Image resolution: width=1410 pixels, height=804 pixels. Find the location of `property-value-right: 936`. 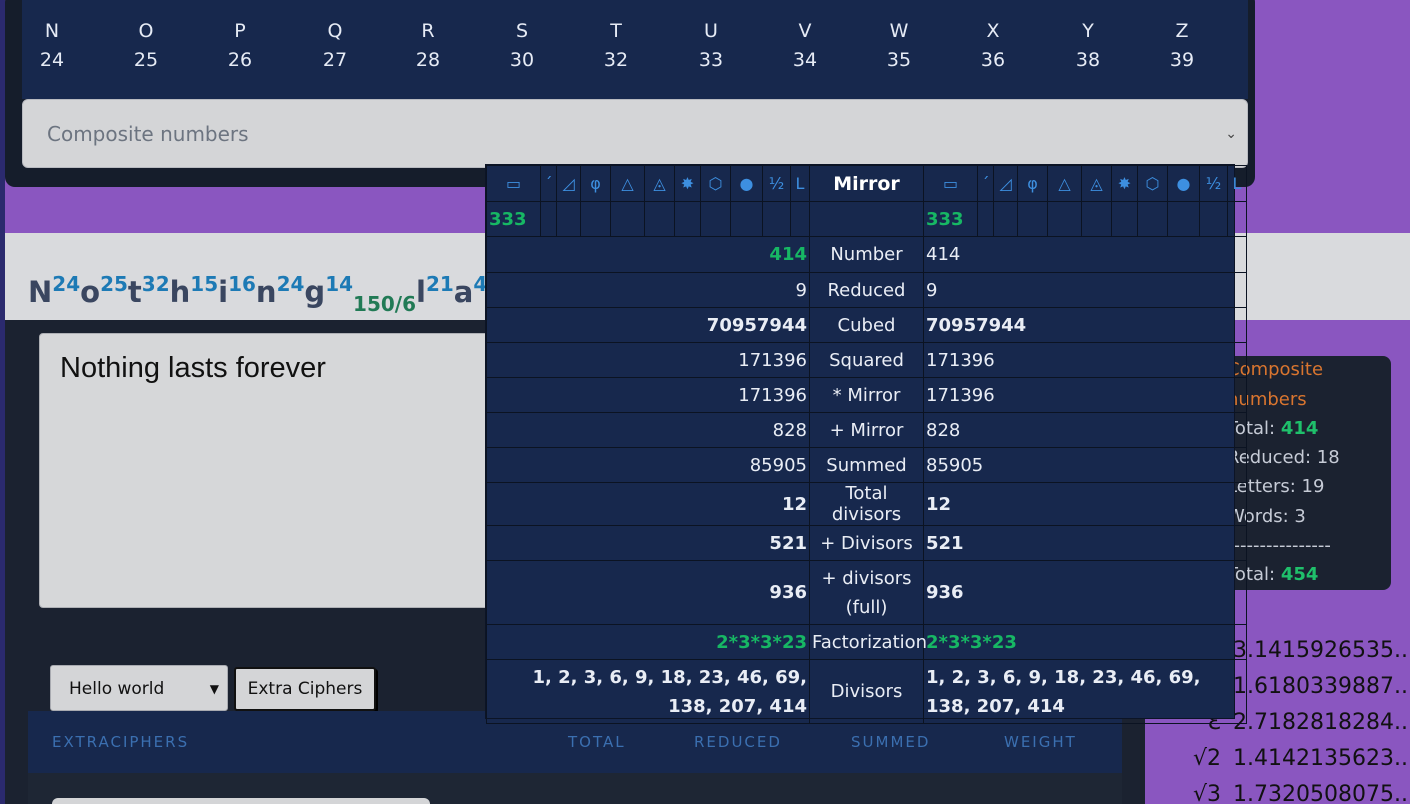

property-value-right: 936 is located at coordinates (1085, 592).